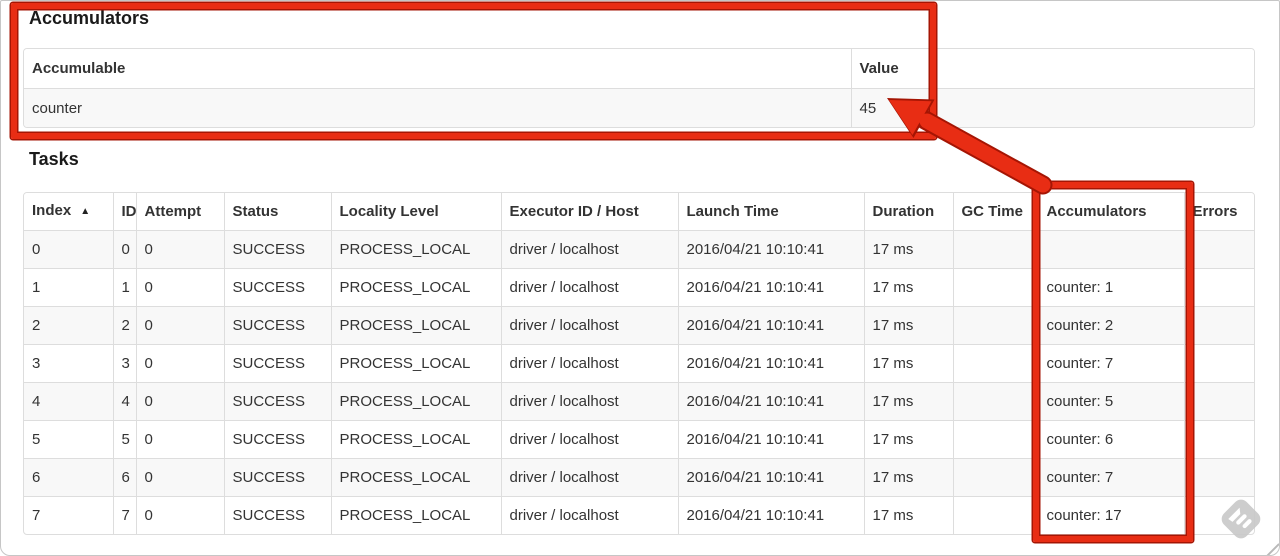 Image resolution: width=1280 pixels, height=556 pixels. I want to click on tasks-header-status: Status, so click(277, 212).